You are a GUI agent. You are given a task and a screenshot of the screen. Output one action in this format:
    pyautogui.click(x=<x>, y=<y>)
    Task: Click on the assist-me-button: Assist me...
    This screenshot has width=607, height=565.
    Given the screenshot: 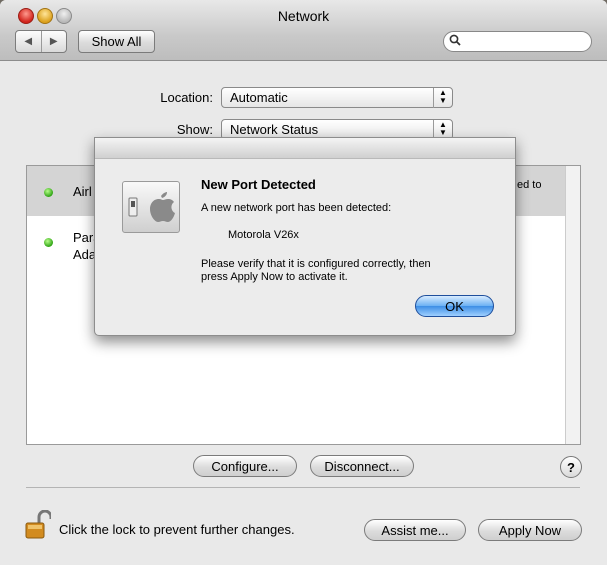 What is the action you would take?
    pyautogui.click(x=415, y=530)
    